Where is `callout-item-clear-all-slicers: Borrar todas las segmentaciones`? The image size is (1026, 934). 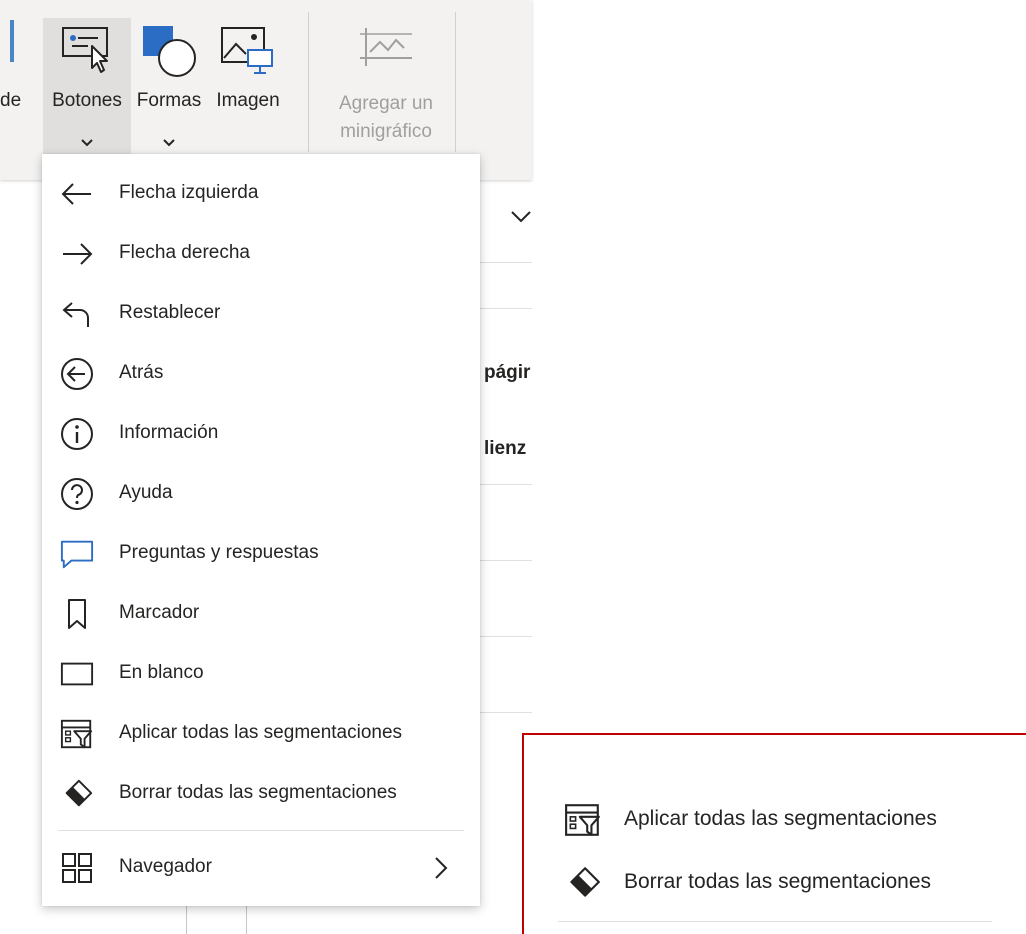 callout-item-clear-all-slicers: Borrar todas las segmentaciones is located at coordinates (784, 882).